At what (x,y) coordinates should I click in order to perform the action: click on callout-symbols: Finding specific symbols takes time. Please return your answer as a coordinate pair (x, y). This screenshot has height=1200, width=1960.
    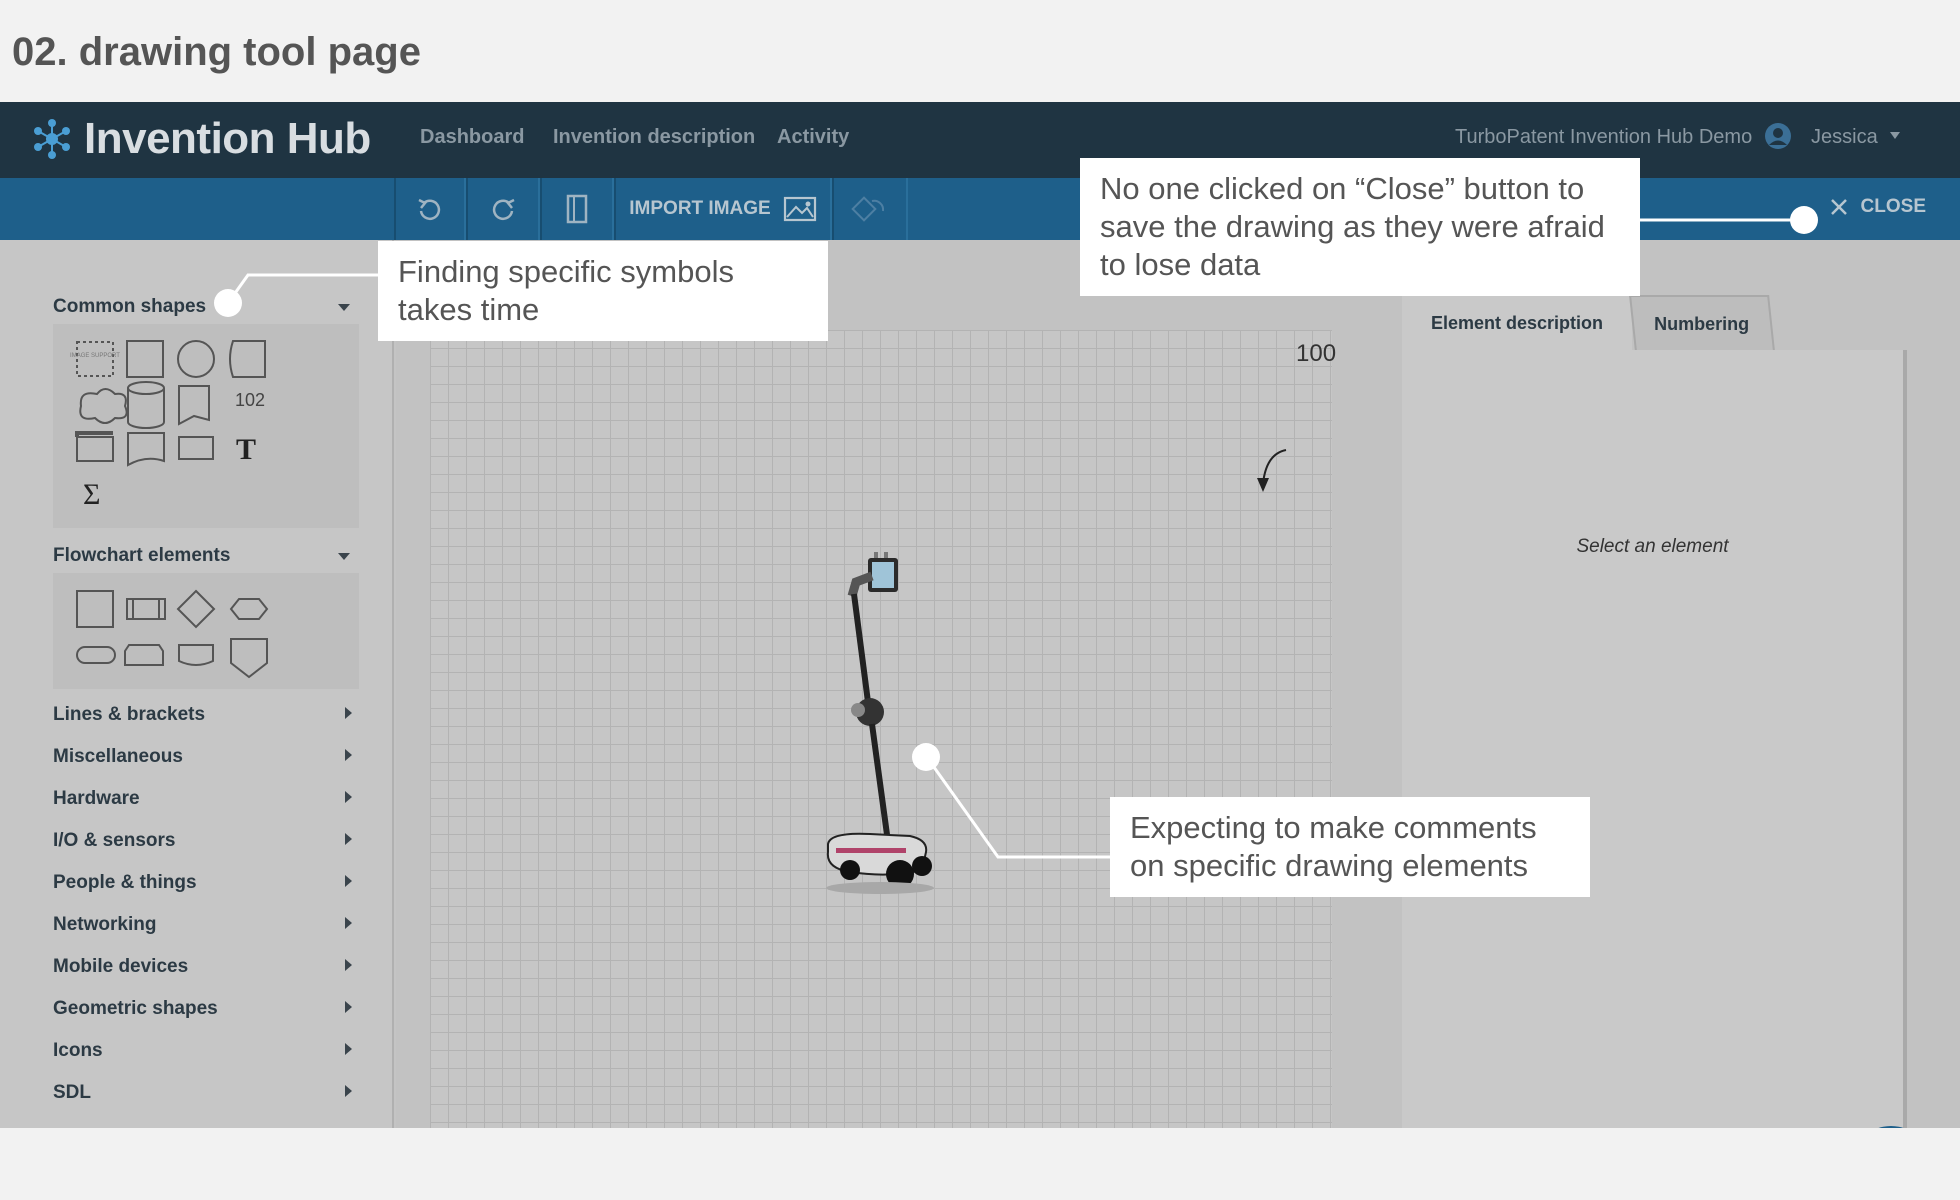
    Looking at the image, I should click on (603, 291).